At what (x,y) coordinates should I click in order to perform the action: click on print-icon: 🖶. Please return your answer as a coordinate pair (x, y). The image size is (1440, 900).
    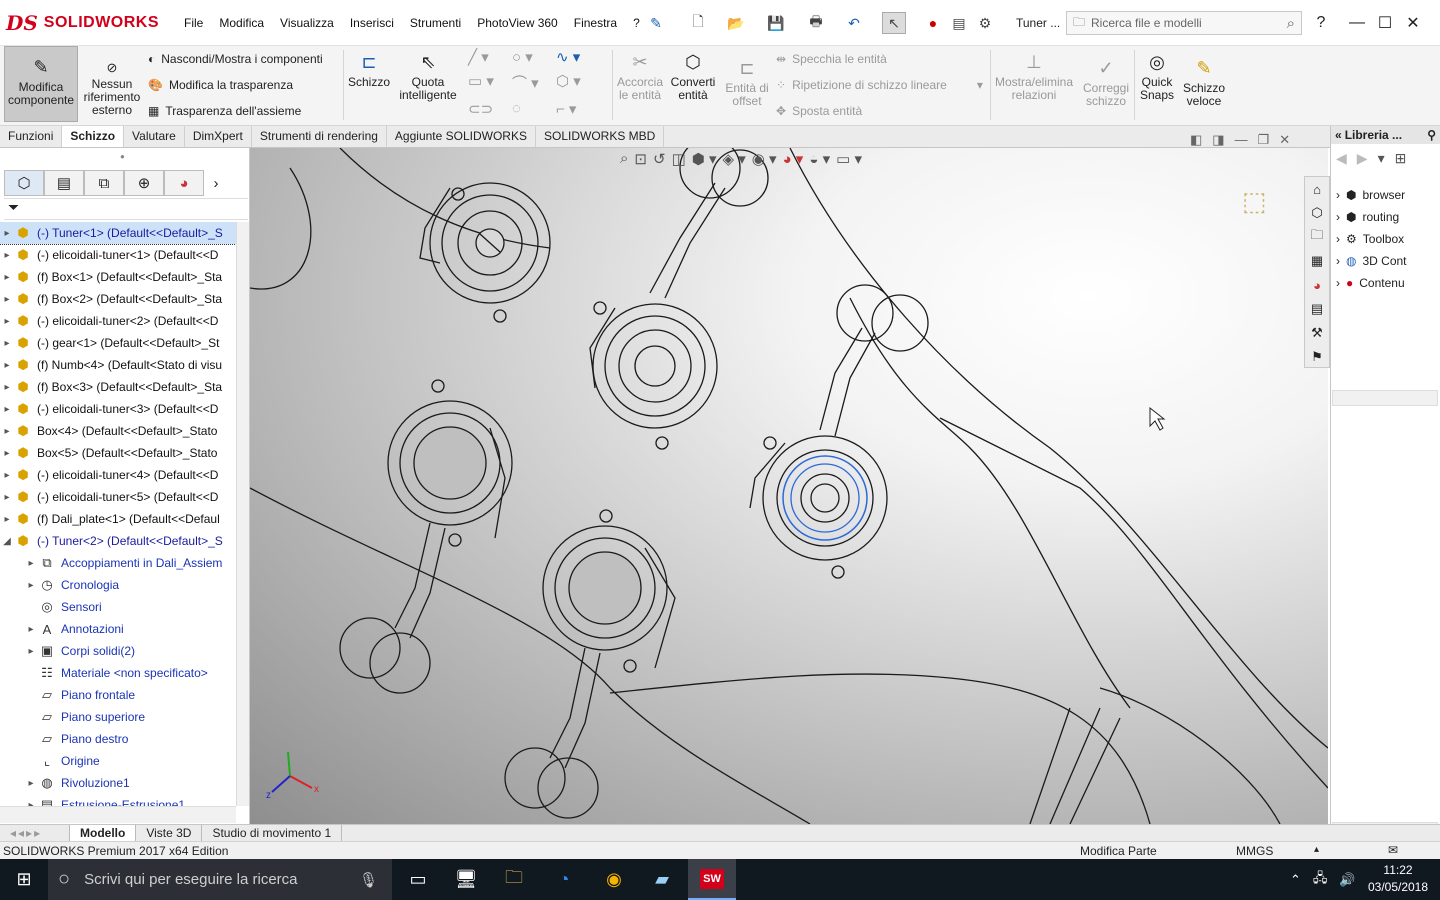
    Looking at the image, I should click on (816, 23).